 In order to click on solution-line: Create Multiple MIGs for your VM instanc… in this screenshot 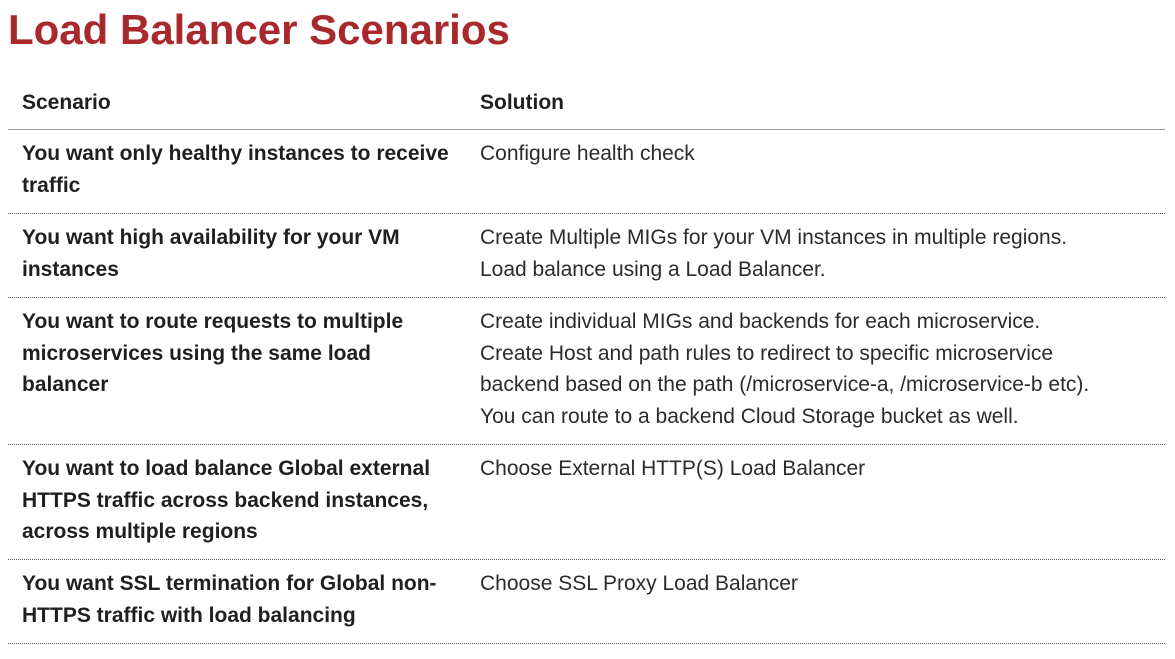, I will do `click(774, 237)`.